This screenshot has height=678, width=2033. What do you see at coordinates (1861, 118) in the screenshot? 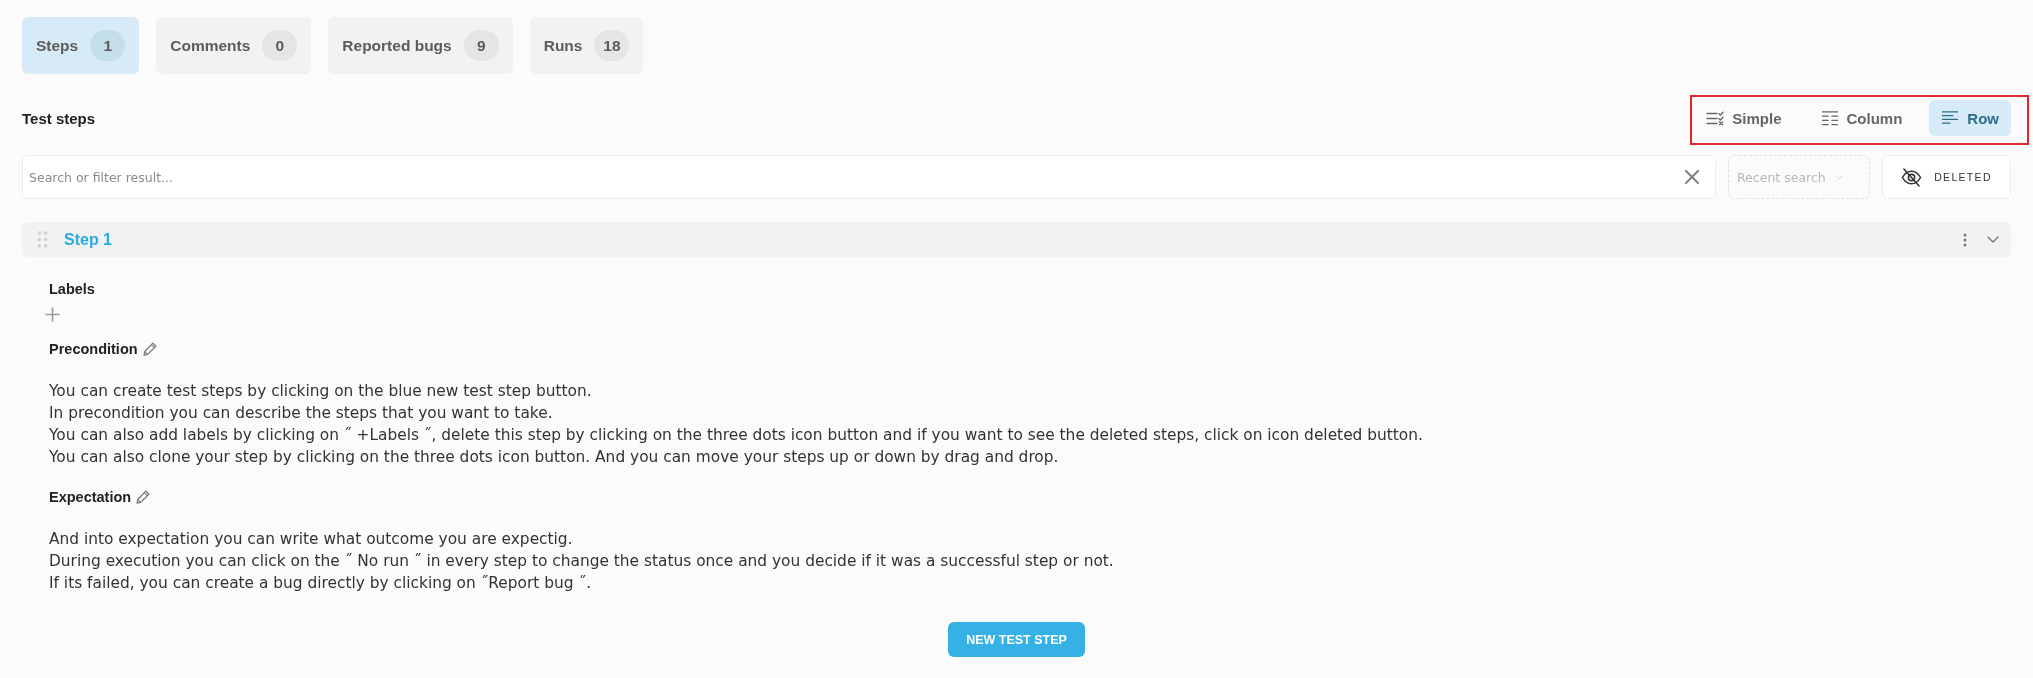
I see `view-mode-button: Column` at bounding box center [1861, 118].